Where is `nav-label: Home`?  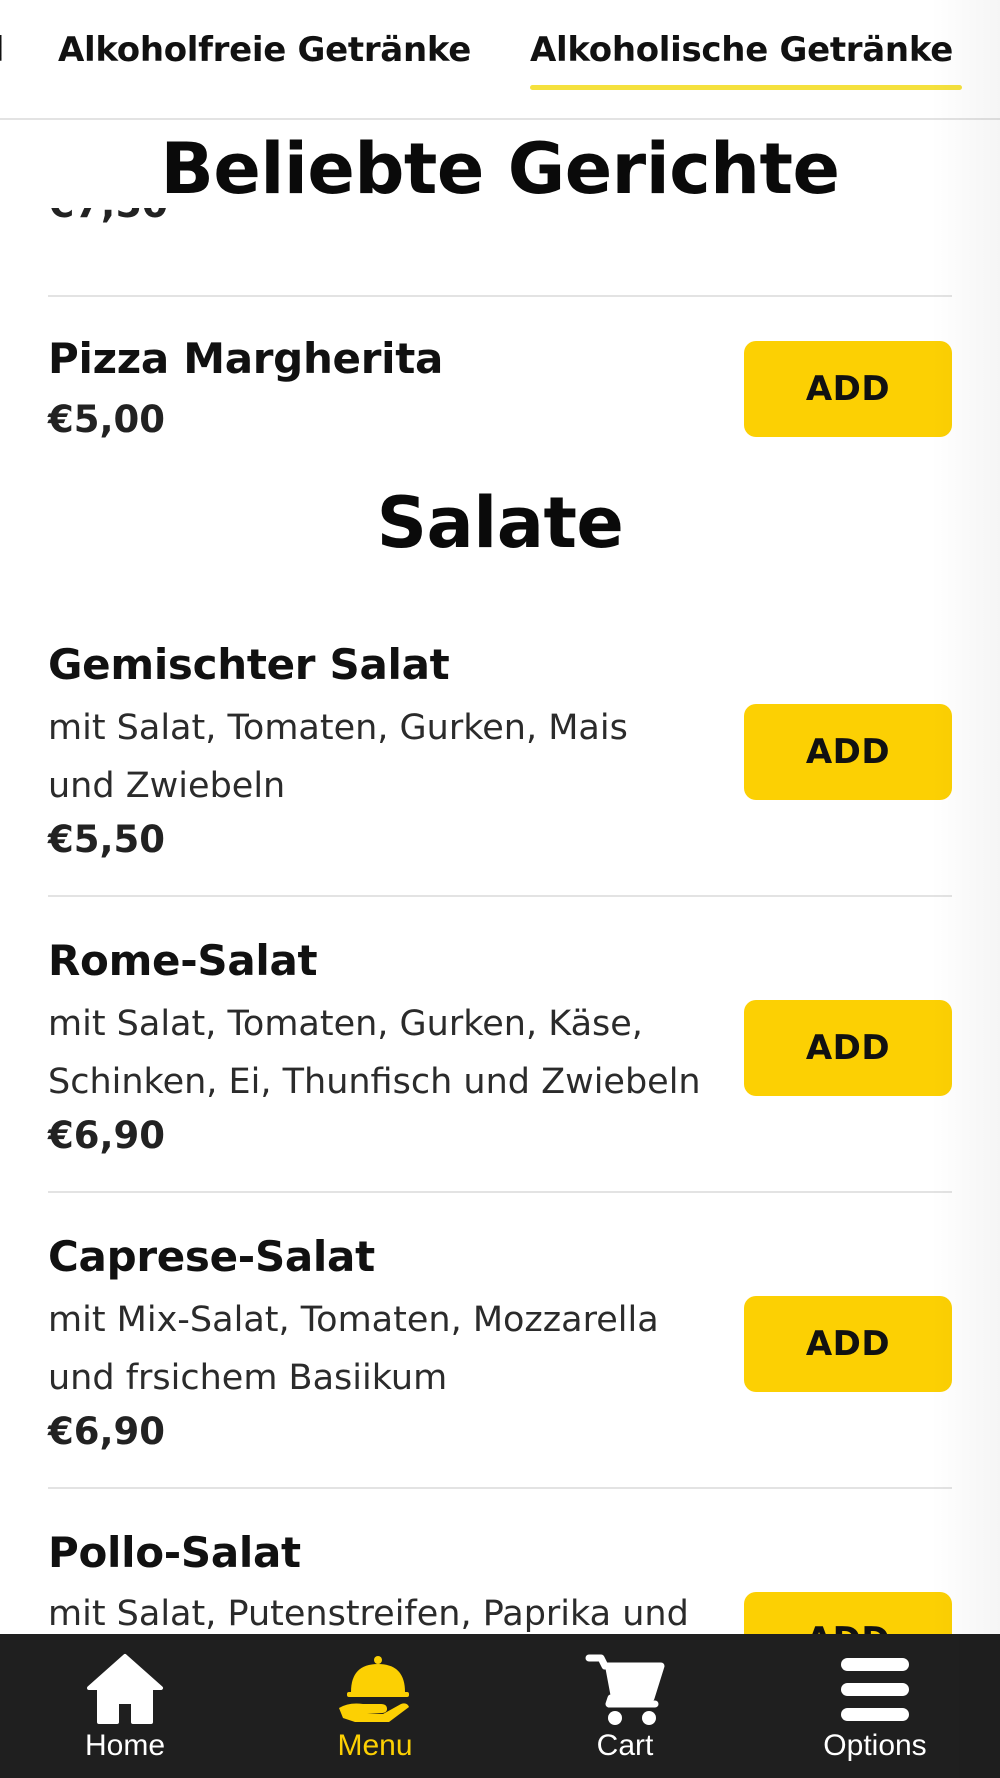
nav-label: Home is located at coordinates (125, 1745).